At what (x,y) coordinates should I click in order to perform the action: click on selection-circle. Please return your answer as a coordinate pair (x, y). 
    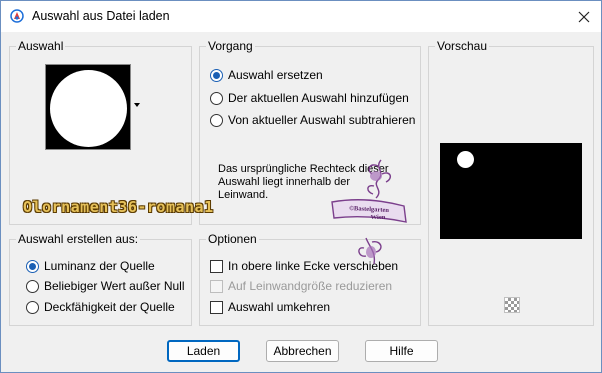
    Looking at the image, I should click on (88, 108).